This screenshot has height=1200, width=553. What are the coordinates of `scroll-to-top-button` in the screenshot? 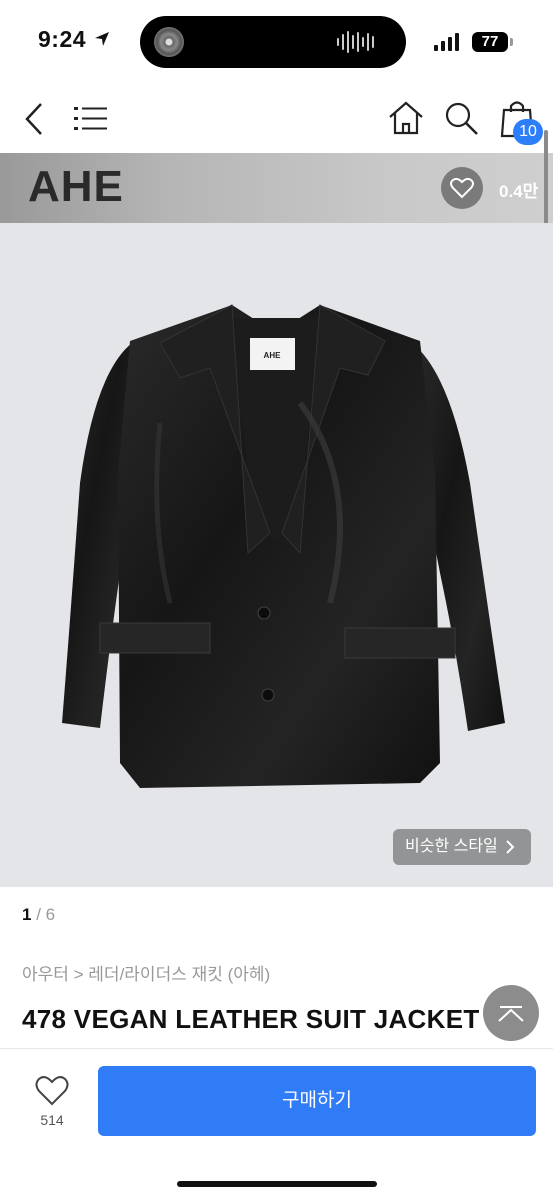 It's located at (511, 1013).